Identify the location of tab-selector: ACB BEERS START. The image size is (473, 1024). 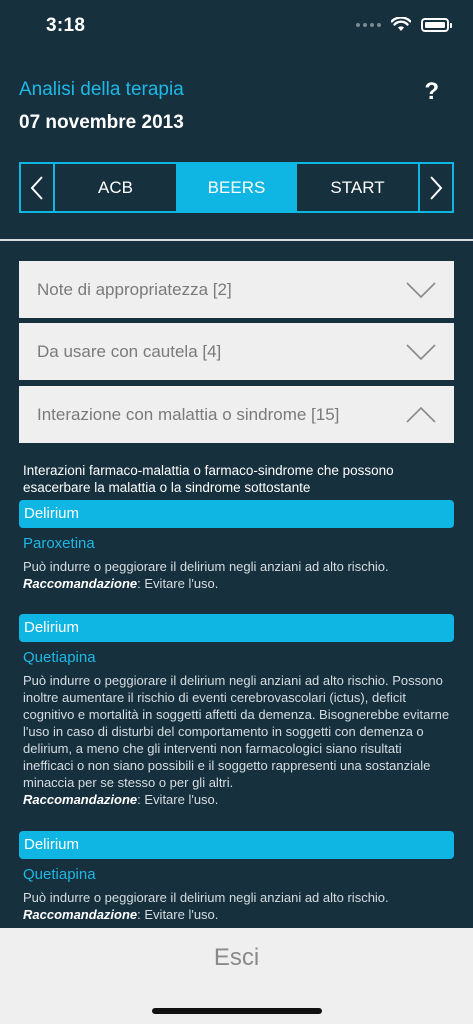
(236, 187).